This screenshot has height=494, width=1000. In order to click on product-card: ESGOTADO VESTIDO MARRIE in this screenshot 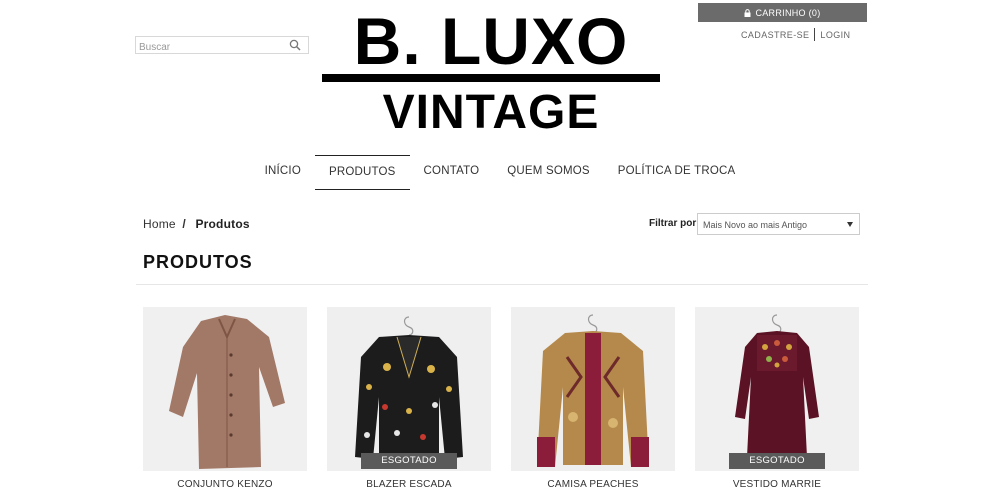, I will do `click(777, 398)`.